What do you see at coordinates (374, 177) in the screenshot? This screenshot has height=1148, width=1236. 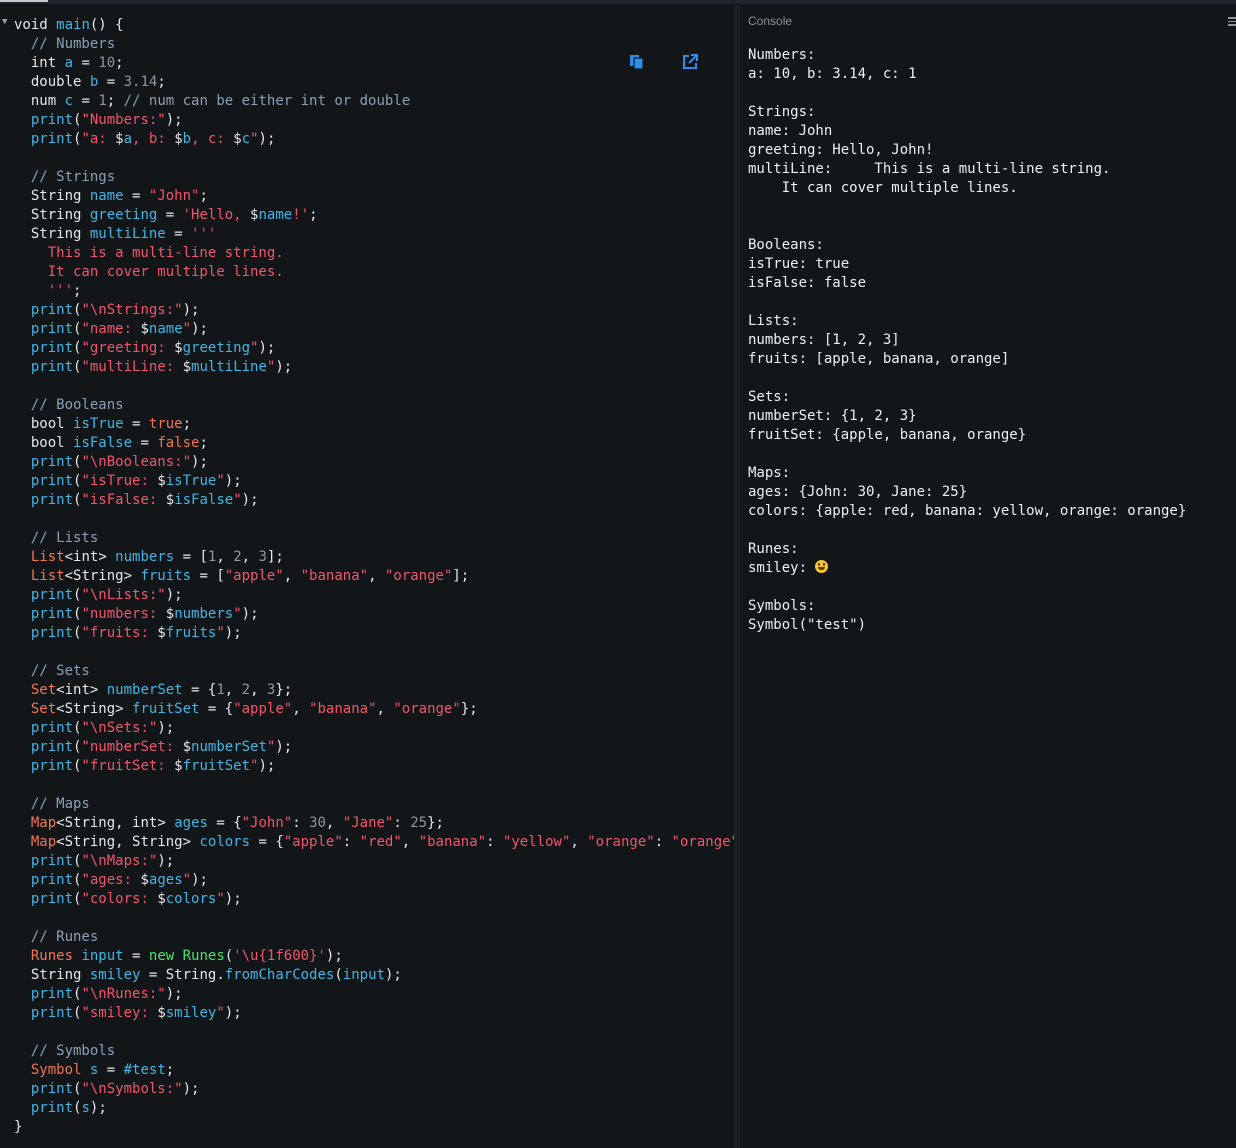 I see `code-line: // Strings` at bounding box center [374, 177].